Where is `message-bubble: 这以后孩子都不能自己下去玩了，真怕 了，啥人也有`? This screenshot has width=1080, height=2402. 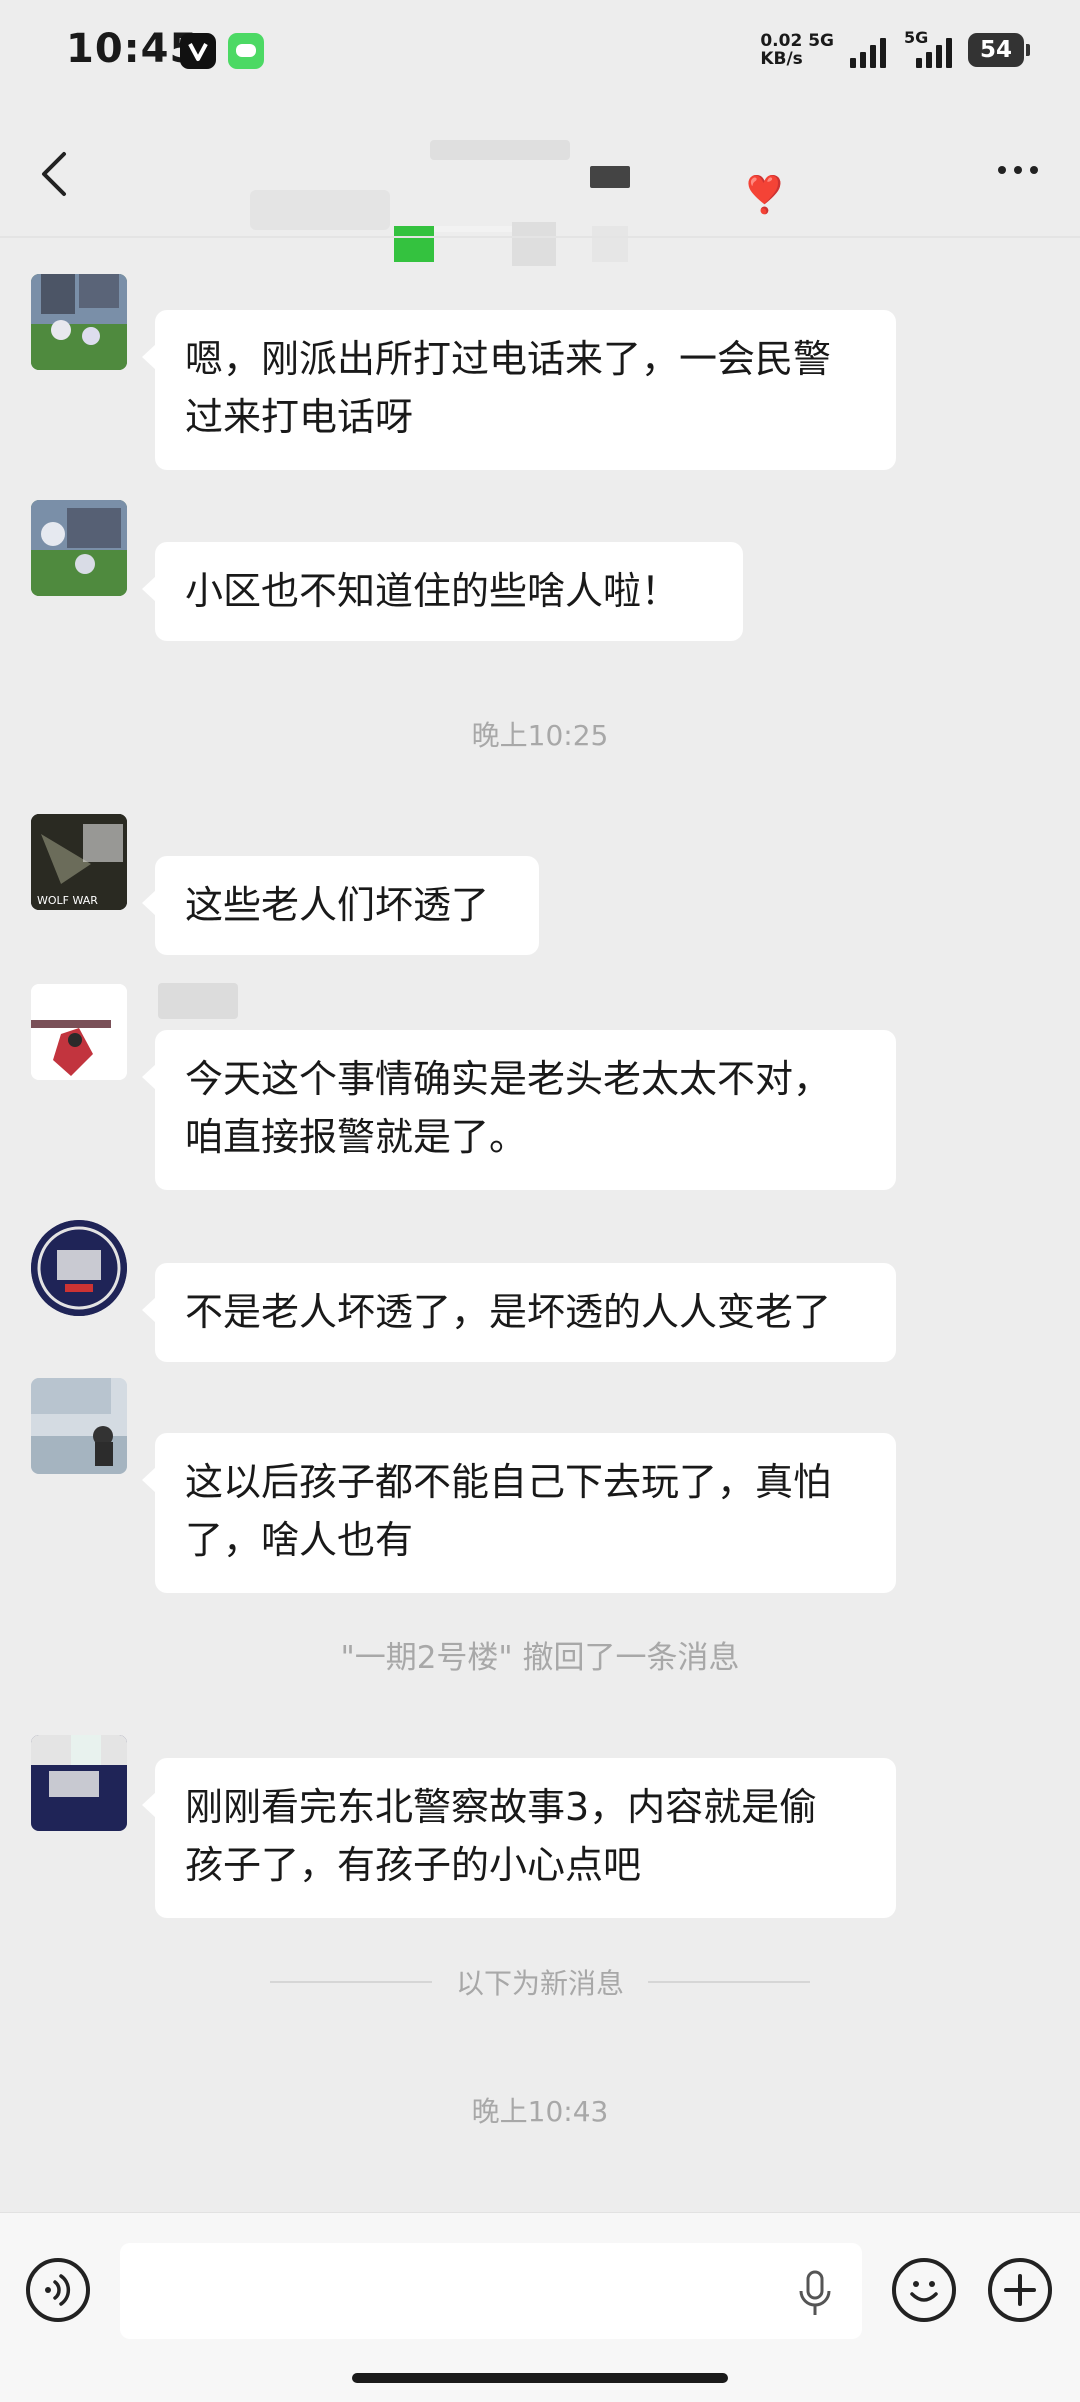 message-bubble: 这以后孩子都不能自己下去玩了，真怕 了，啥人也有 is located at coordinates (519, 1513).